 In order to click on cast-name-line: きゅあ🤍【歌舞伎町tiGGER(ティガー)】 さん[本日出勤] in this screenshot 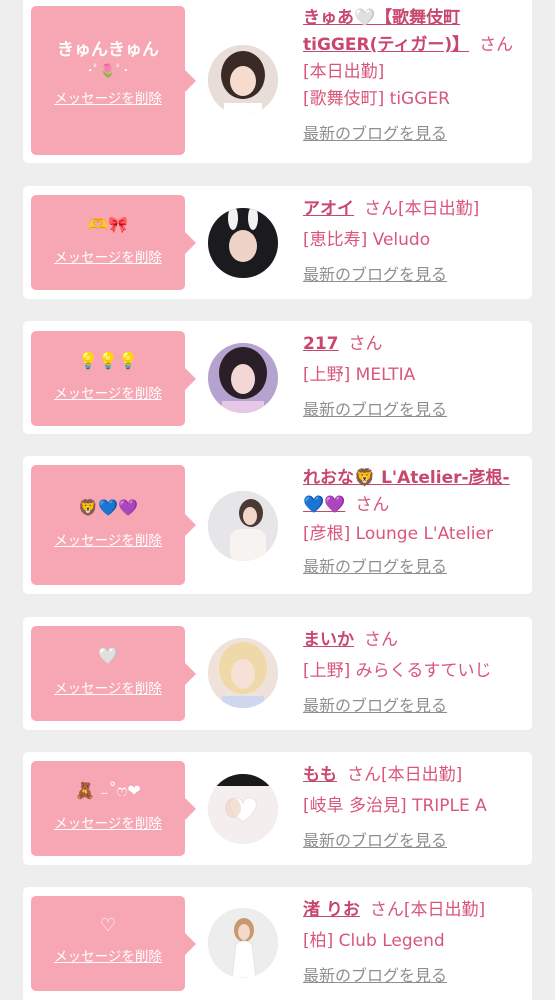, I will do `click(414, 45)`.